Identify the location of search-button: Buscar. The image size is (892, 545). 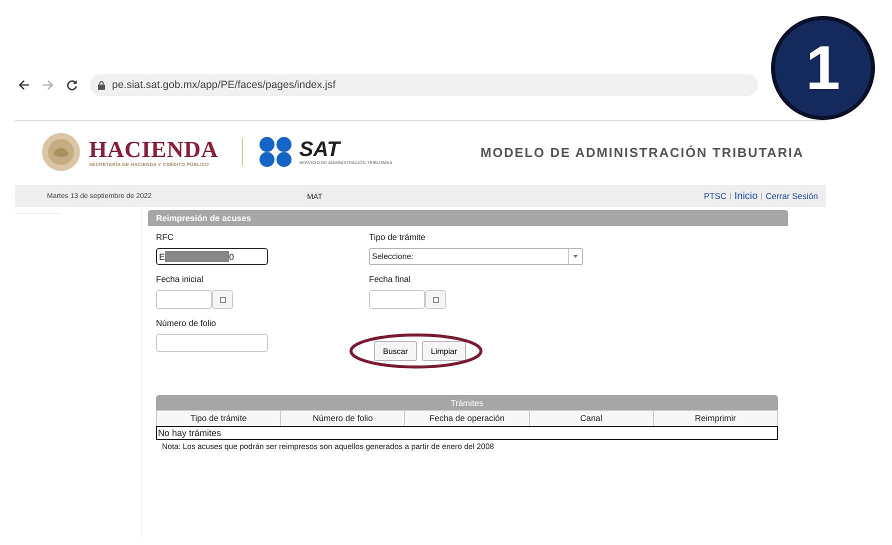
(395, 351).